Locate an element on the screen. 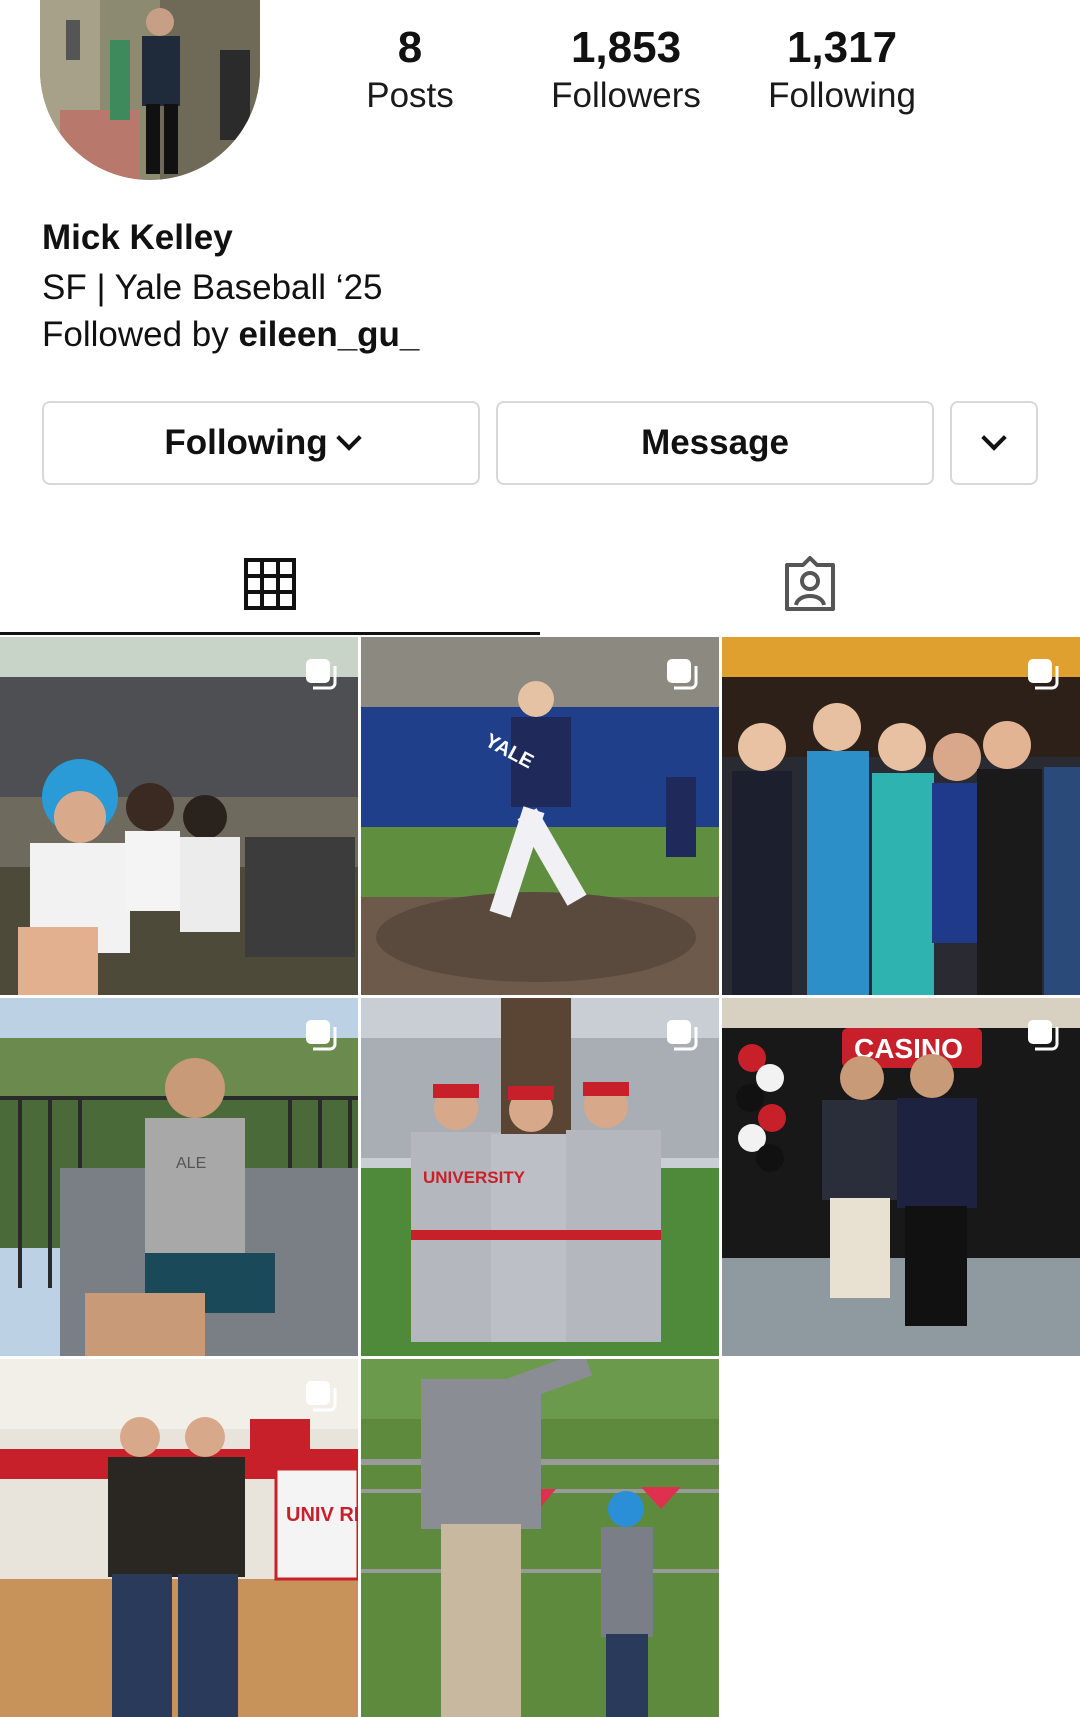 The height and width of the screenshot is (1717, 1080). post-photo is located at coordinates (540, 1538).